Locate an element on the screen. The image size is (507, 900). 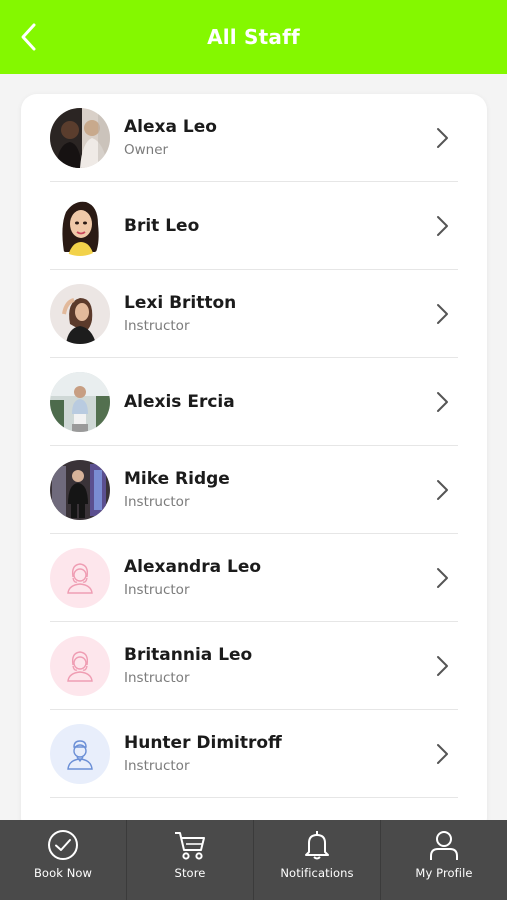
page-title: All Staff is located at coordinates (253, 37).